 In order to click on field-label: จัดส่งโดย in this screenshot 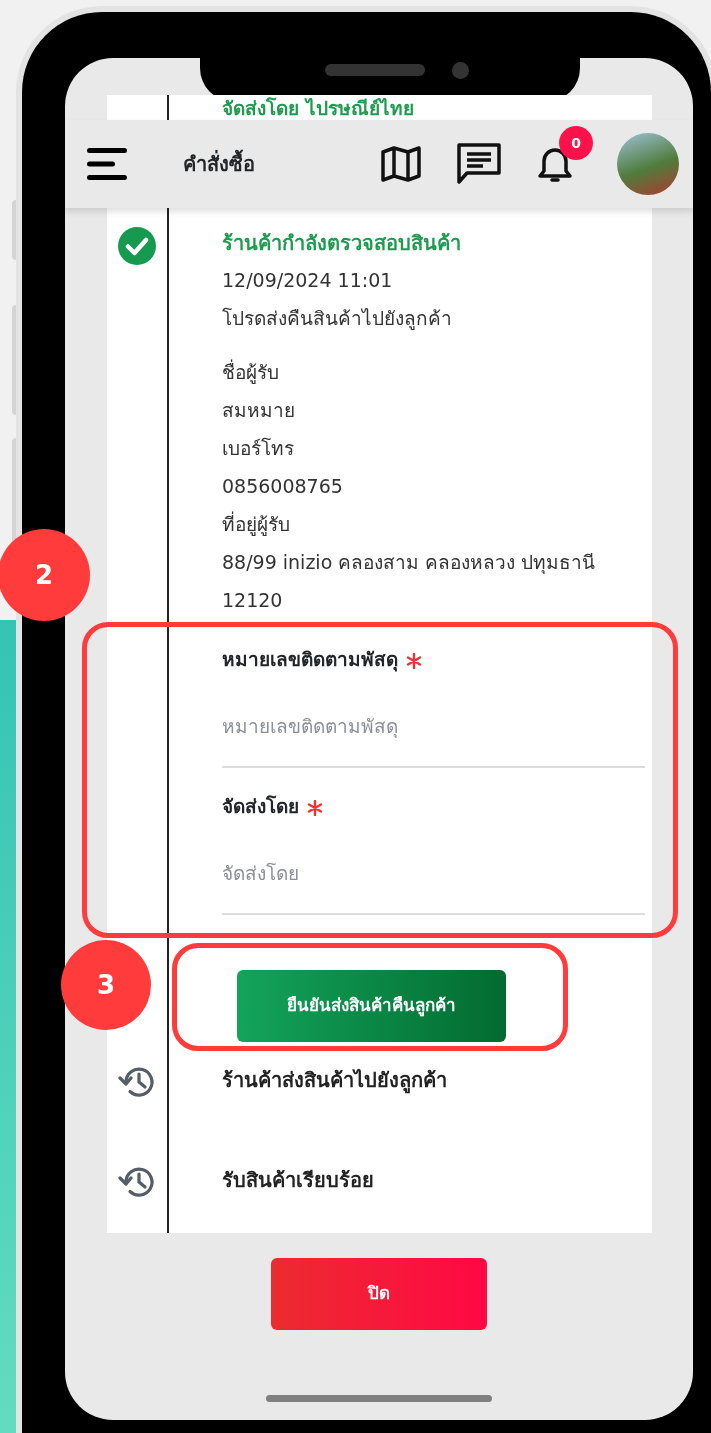, I will do `click(260, 806)`.